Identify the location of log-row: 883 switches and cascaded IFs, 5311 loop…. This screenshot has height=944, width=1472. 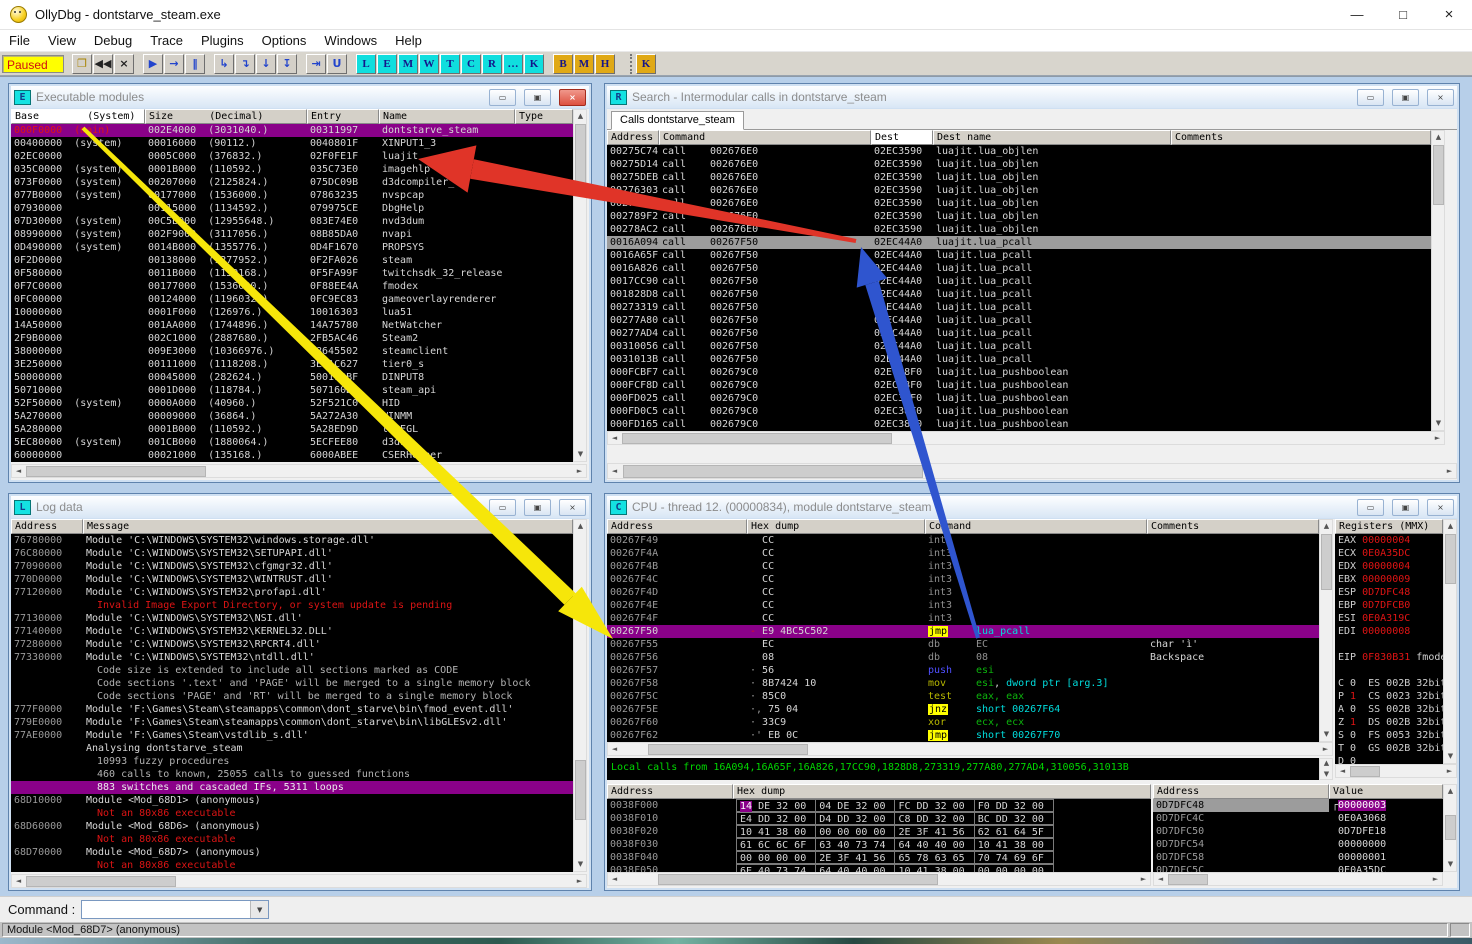
(292, 787).